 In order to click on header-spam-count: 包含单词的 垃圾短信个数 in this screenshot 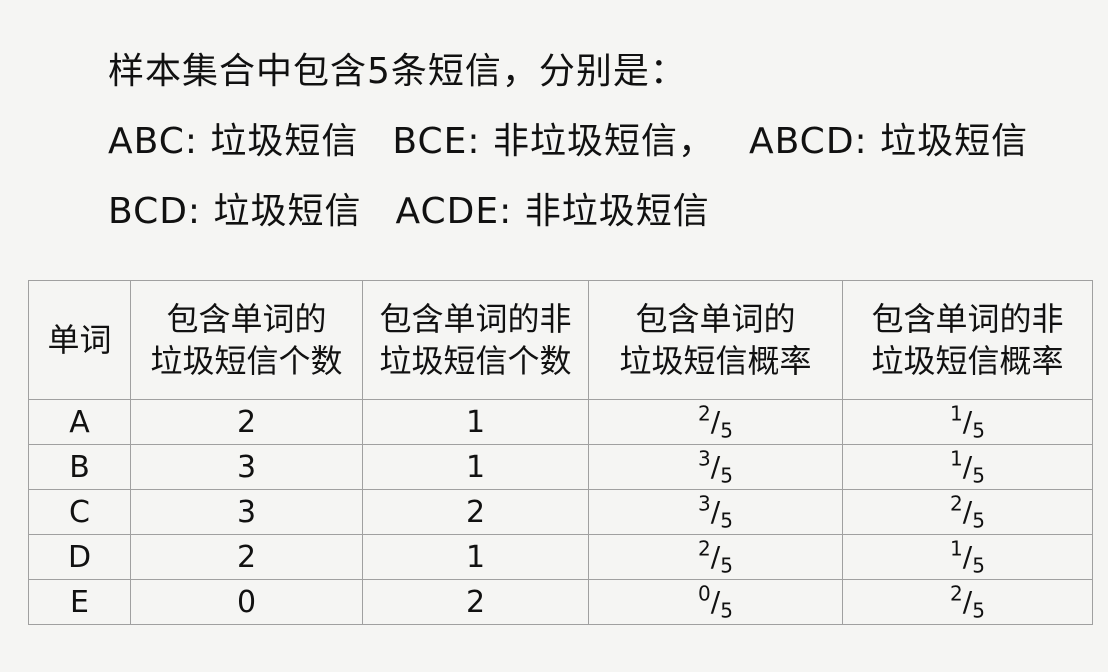, I will do `click(246, 340)`.